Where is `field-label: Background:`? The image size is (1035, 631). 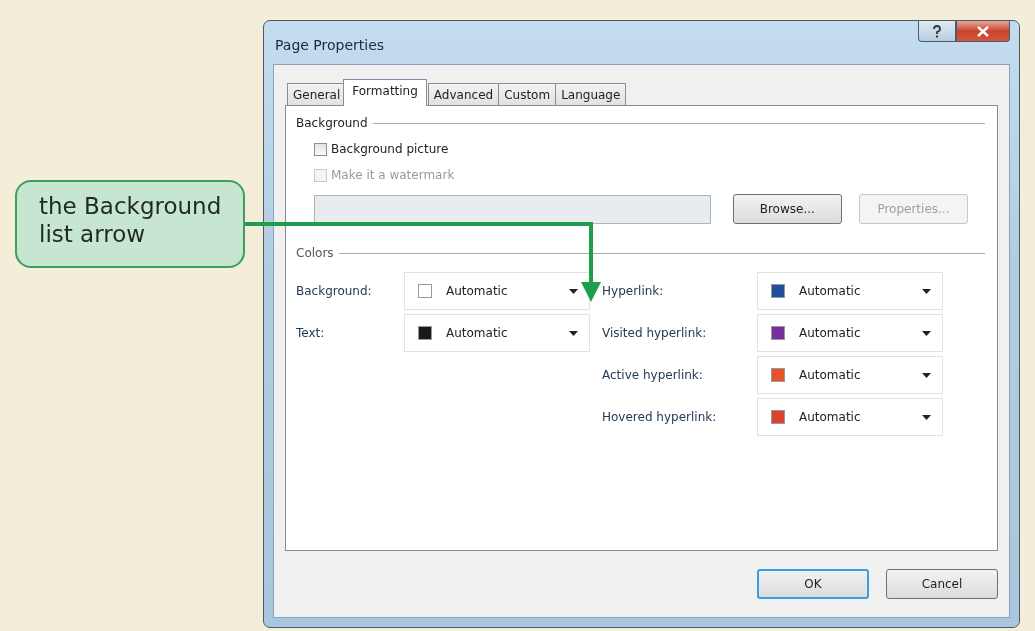
field-label: Background: is located at coordinates (334, 291).